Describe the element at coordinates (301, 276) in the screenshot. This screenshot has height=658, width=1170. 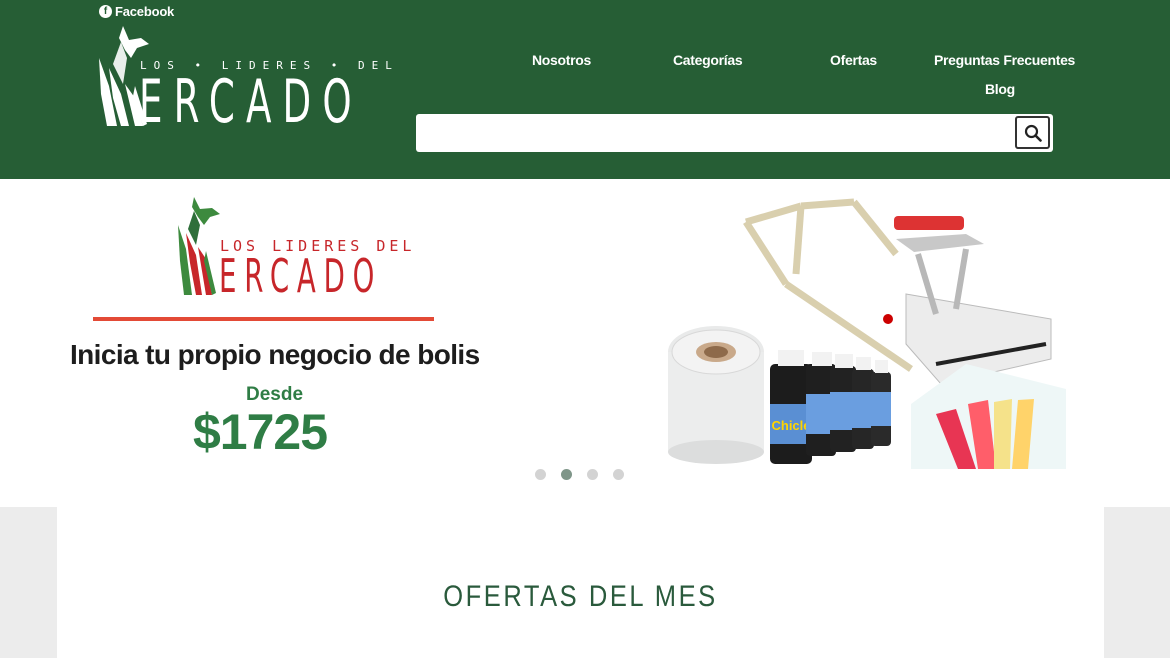
I see `hero-logo-big-text: ERCADO` at that location.